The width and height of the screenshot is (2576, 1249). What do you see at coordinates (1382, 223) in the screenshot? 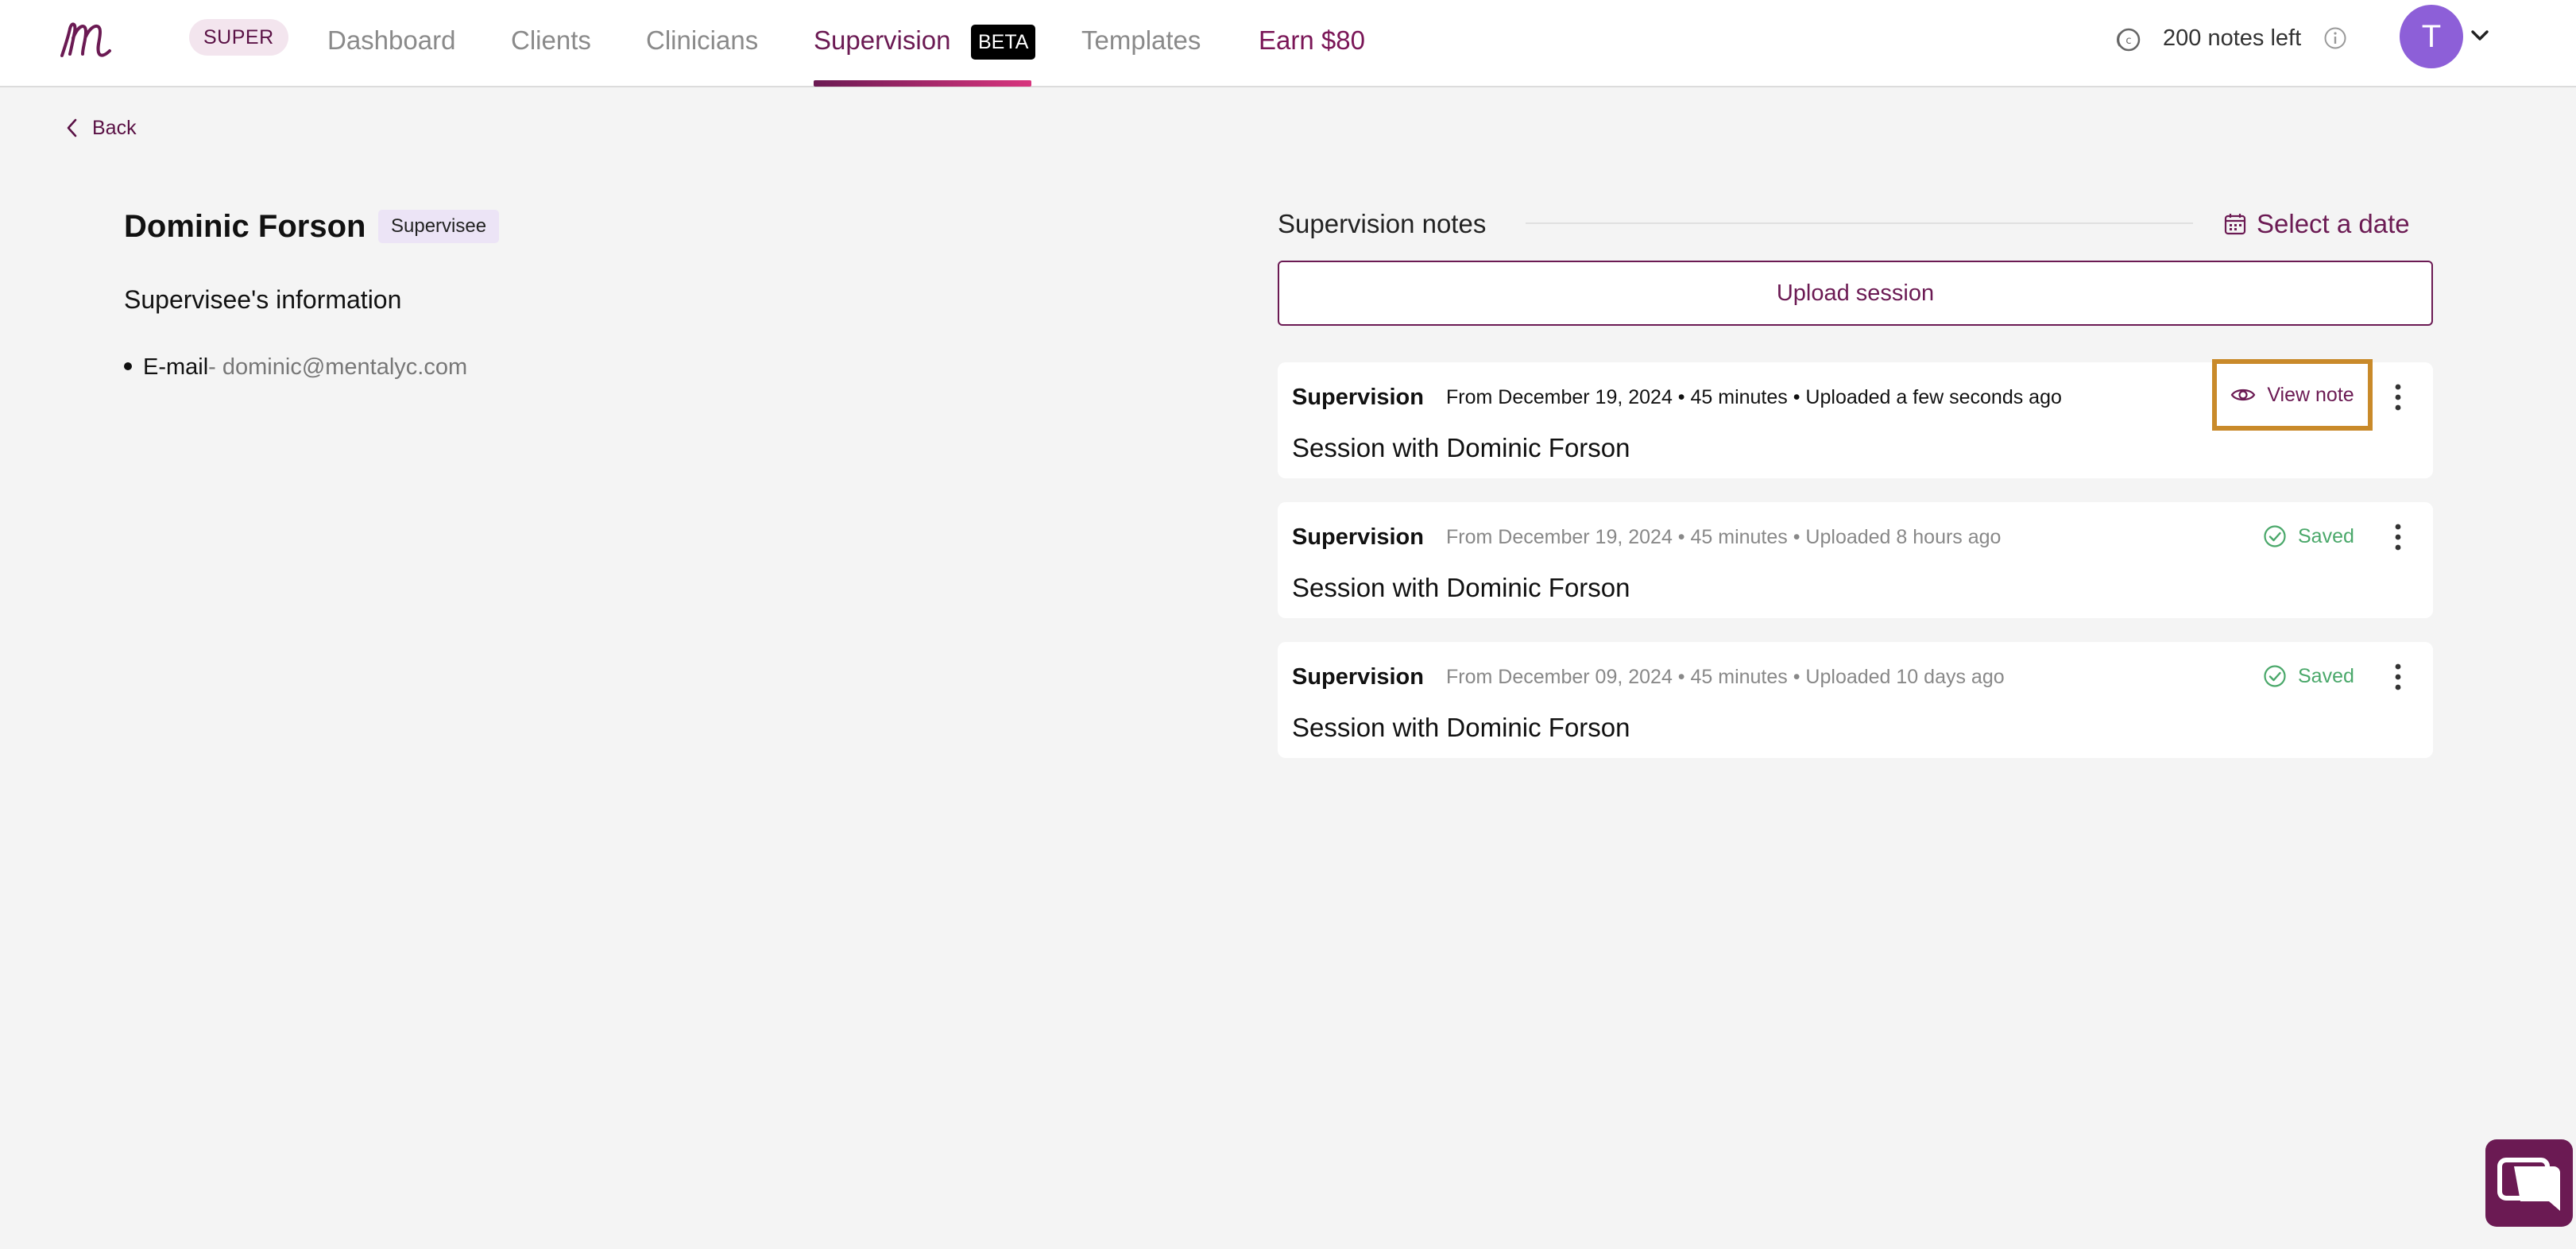
I see `supervision-notes-title: Supervision notes` at bounding box center [1382, 223].